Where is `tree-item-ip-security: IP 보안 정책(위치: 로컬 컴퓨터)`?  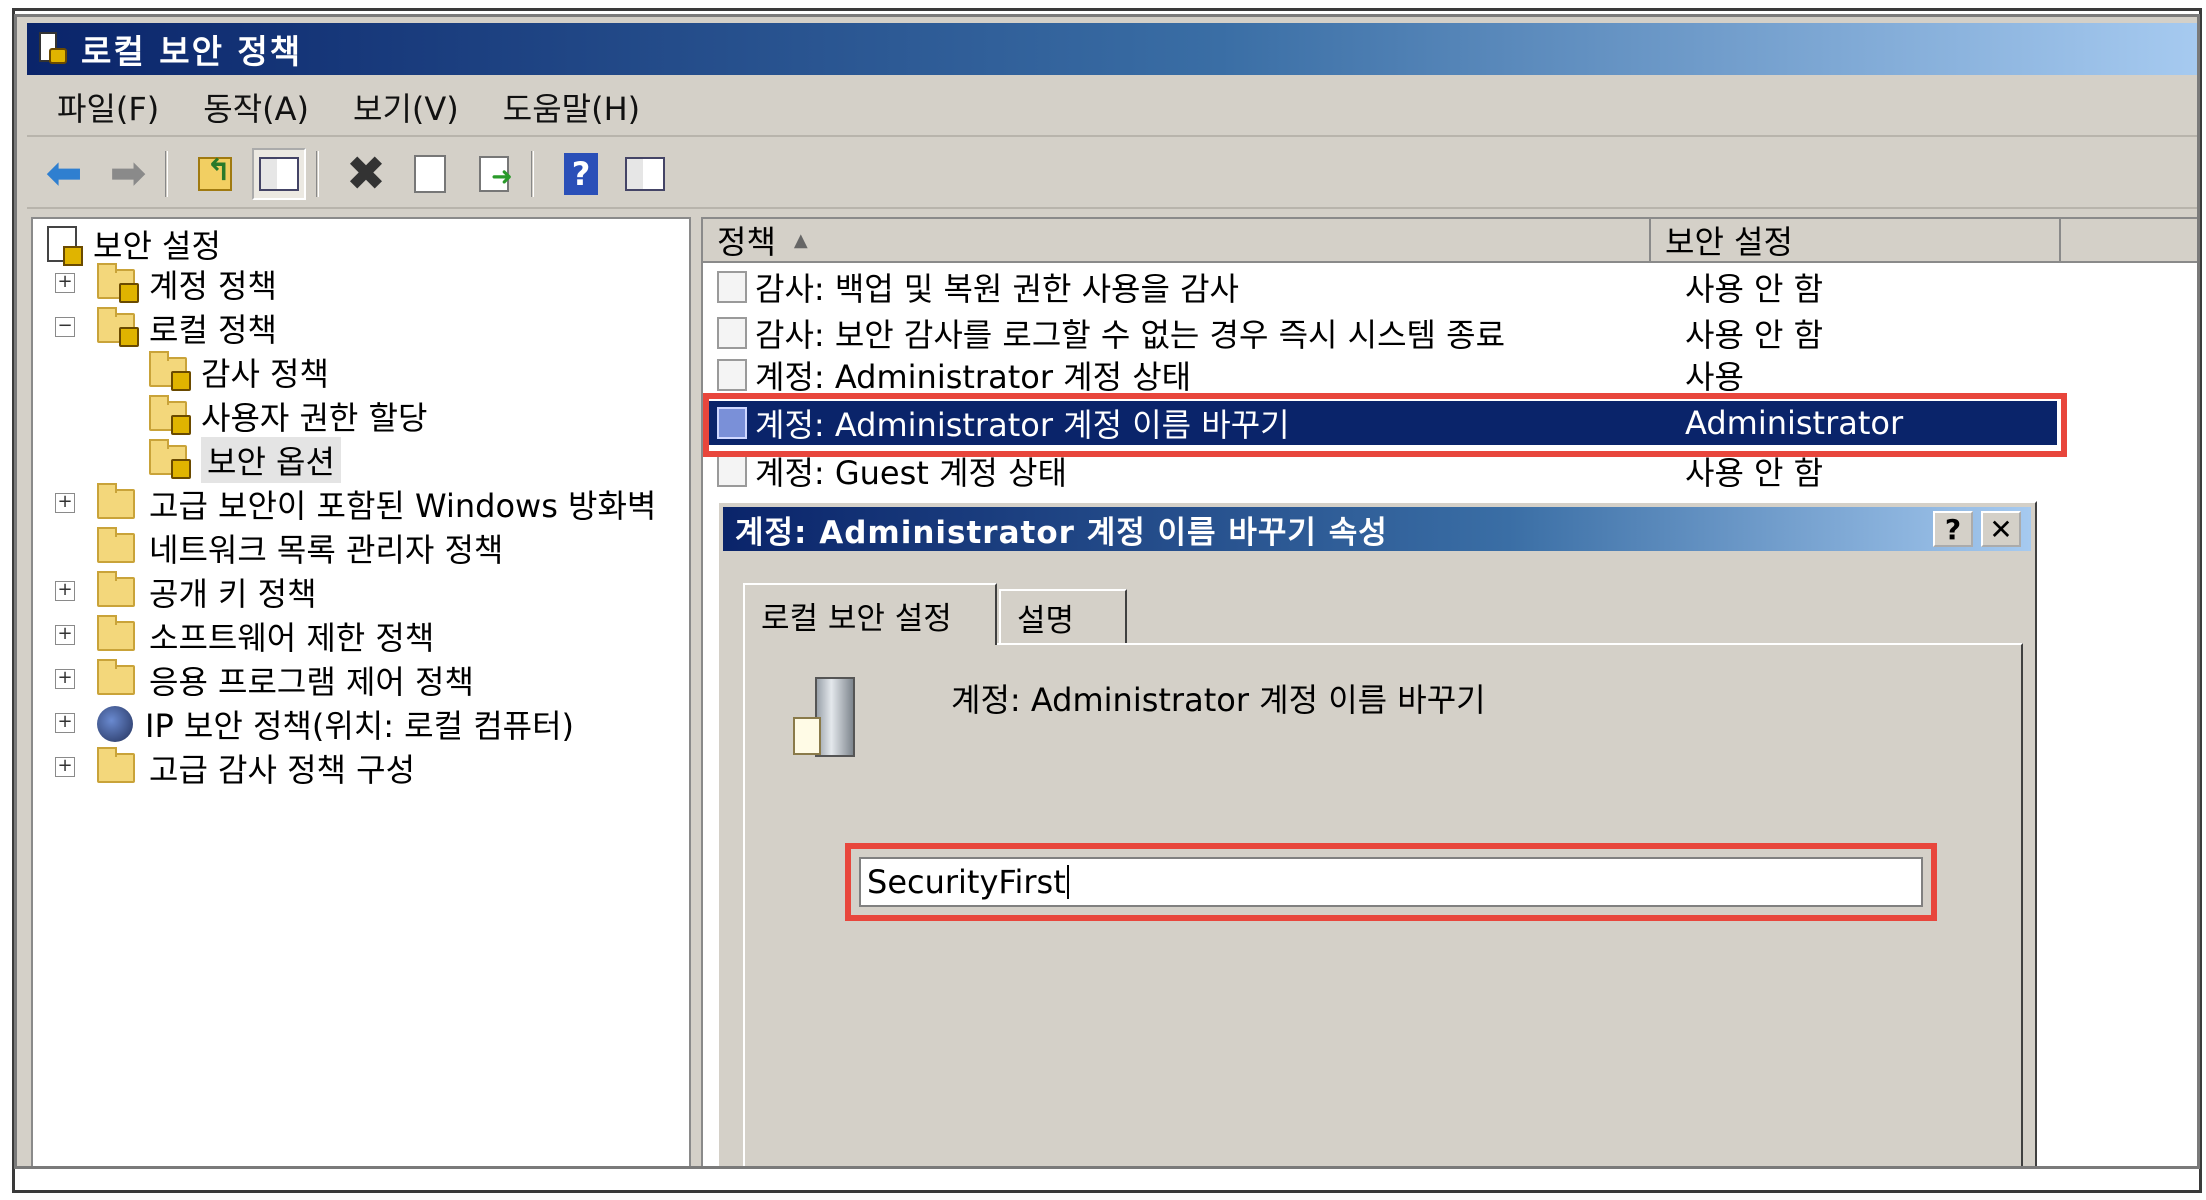
tree-item-ip-security: IP 보안 정책(위치: 로컬 컴퓨터) is located at coordinates (335, 724).